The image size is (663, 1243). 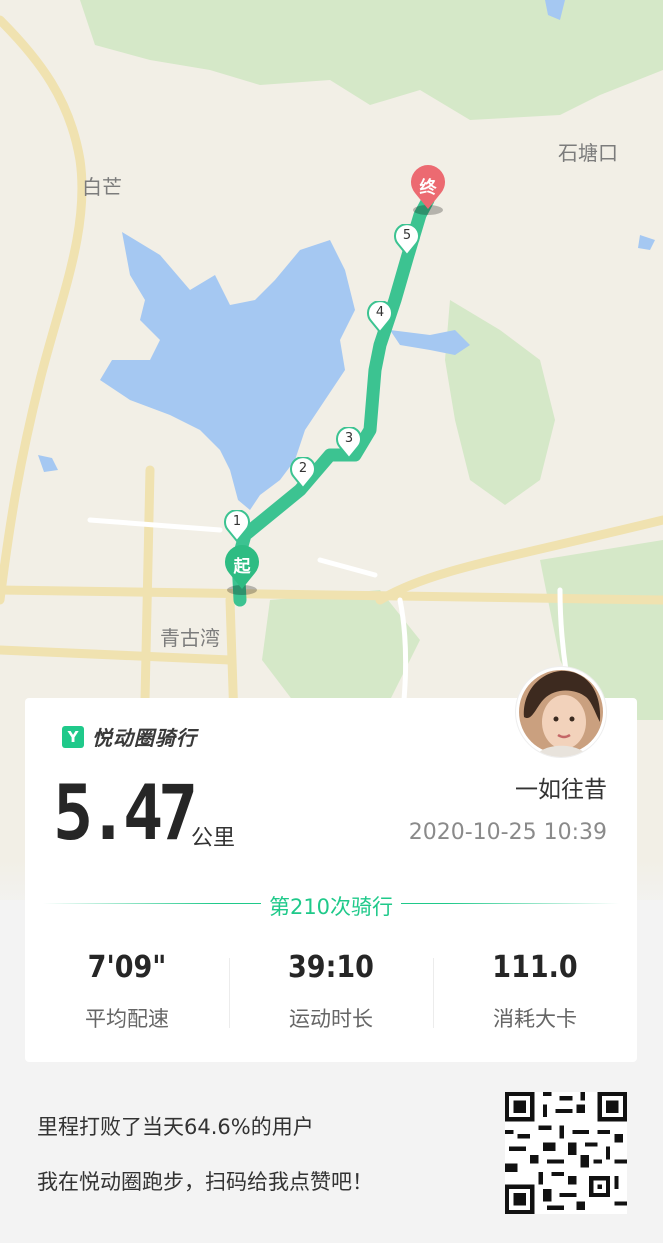 I want to click on stat-average-pace: 7'09" 平均配速, so click(x=127, y=991).